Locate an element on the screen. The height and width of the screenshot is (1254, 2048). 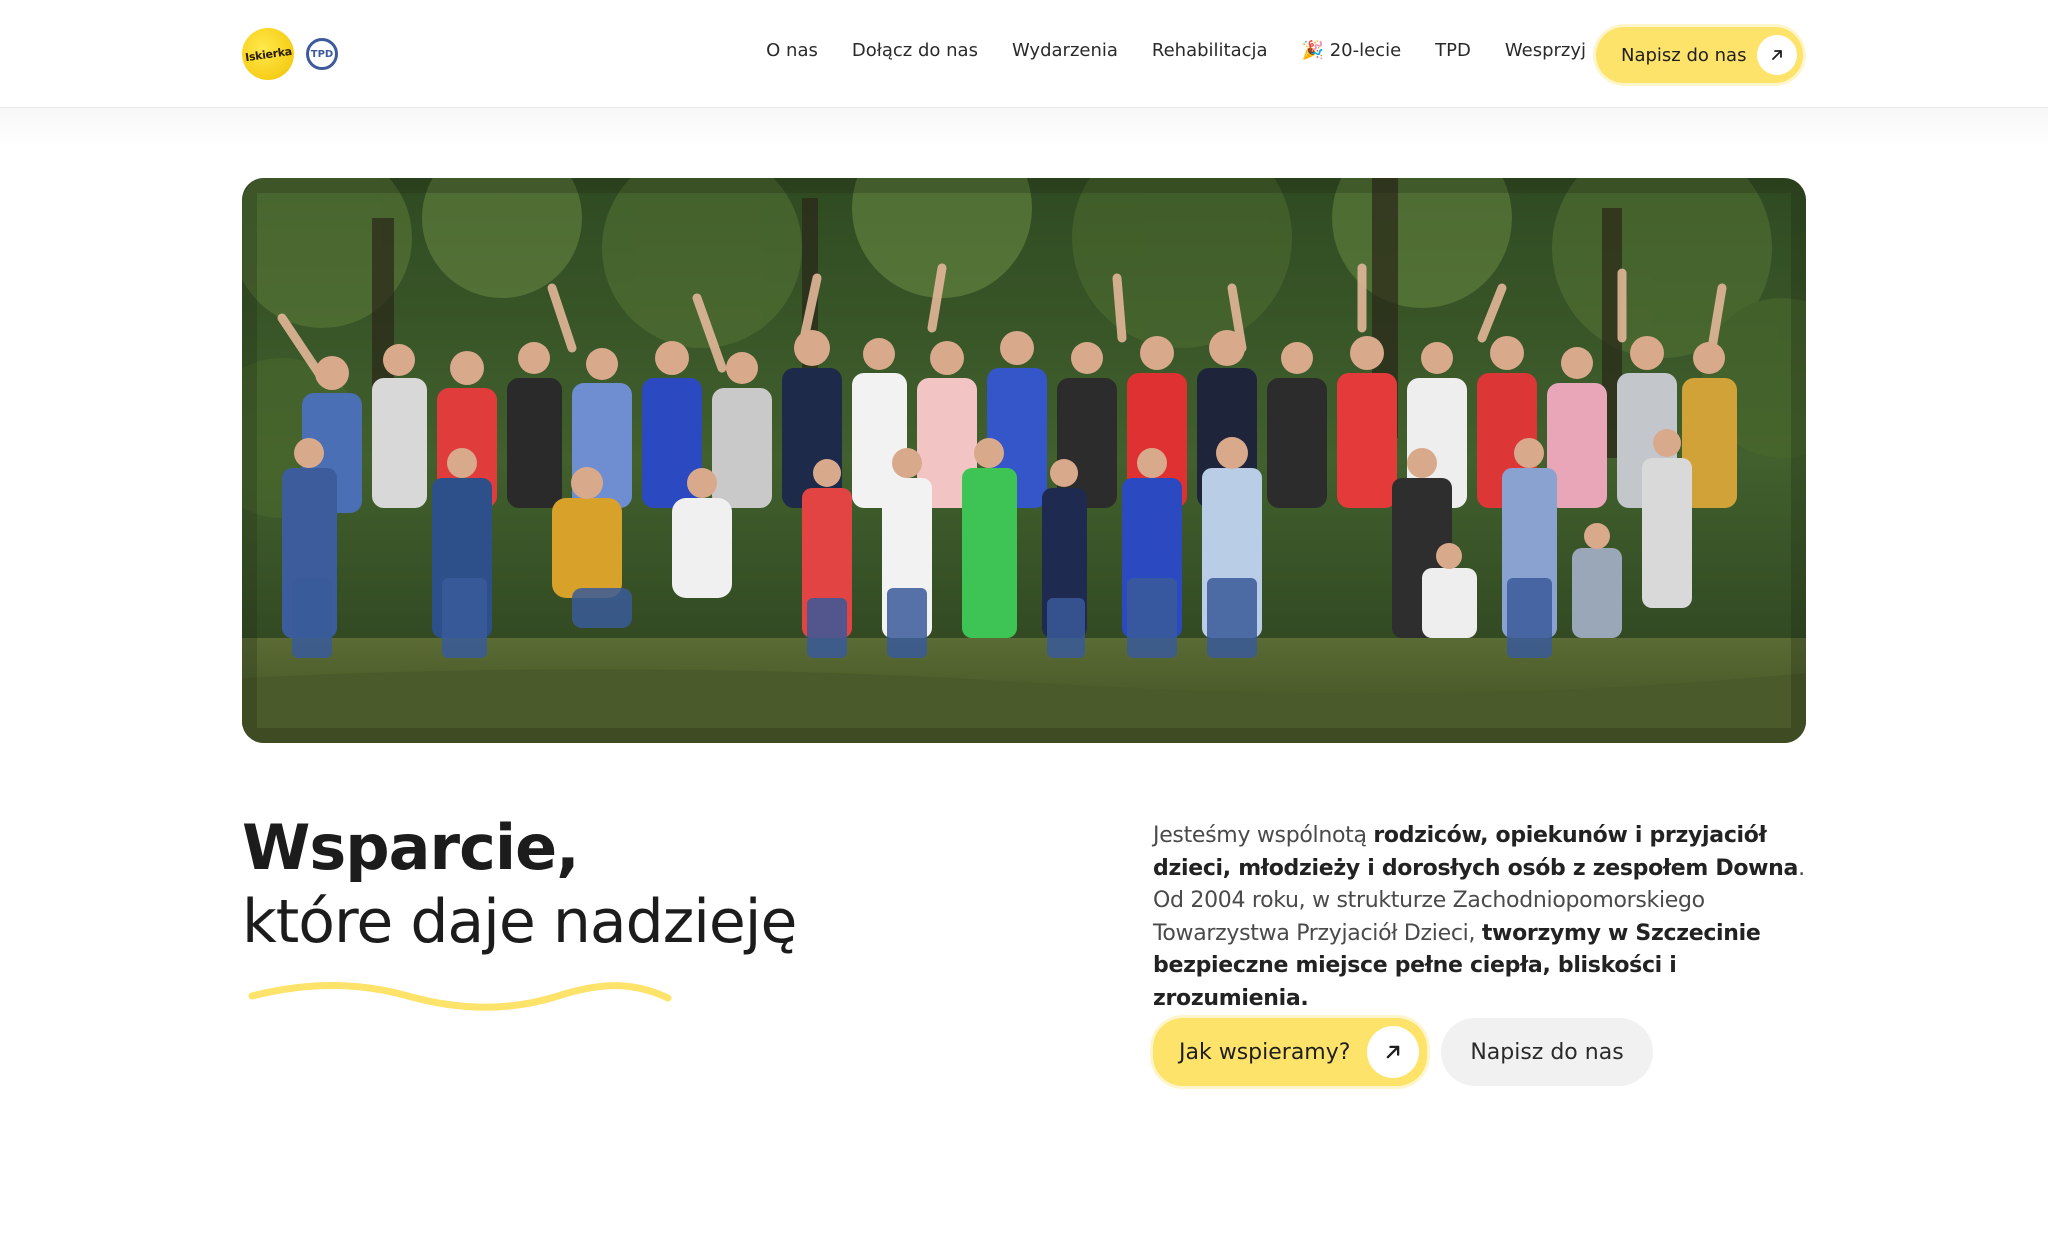
tpd-logo: TPD is located at coordinates (322, 54).